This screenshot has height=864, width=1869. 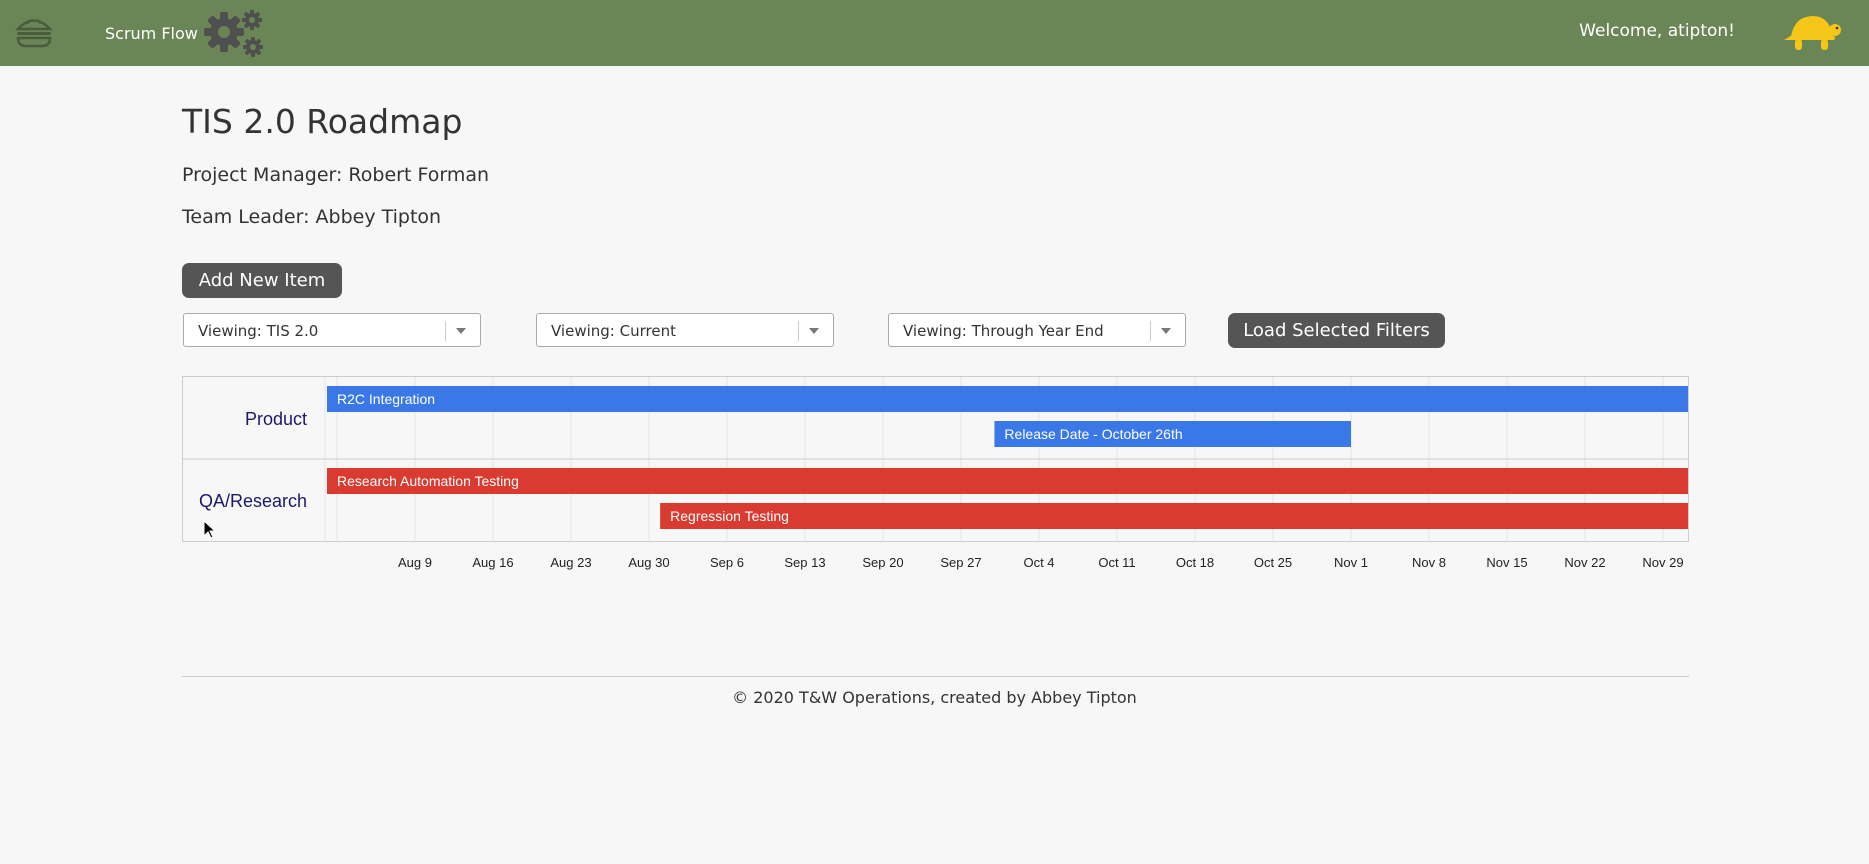 What do you see at coordinates (336, 175) in the screenshot?
I see `project-manager-text: Project Manager: Robert Forman` at bounding box center [336, 175].